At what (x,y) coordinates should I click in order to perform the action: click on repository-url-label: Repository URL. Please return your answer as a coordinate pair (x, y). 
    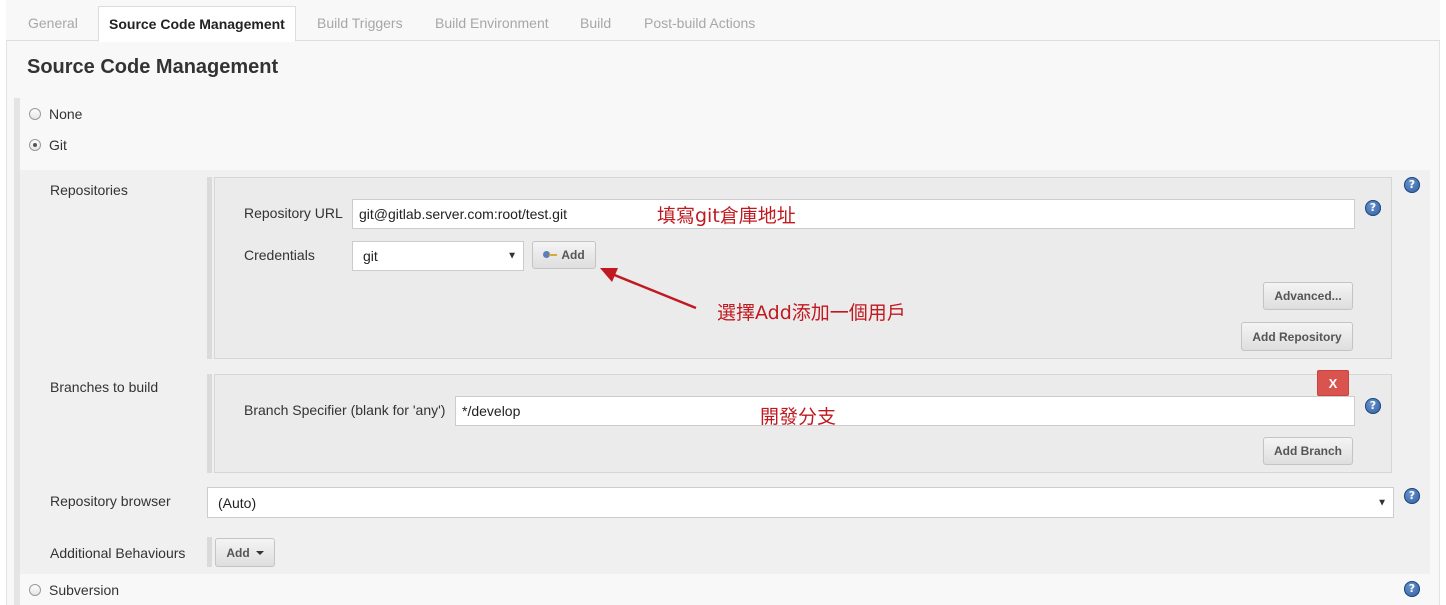
    Looking at the image, I should click on (293, 213).